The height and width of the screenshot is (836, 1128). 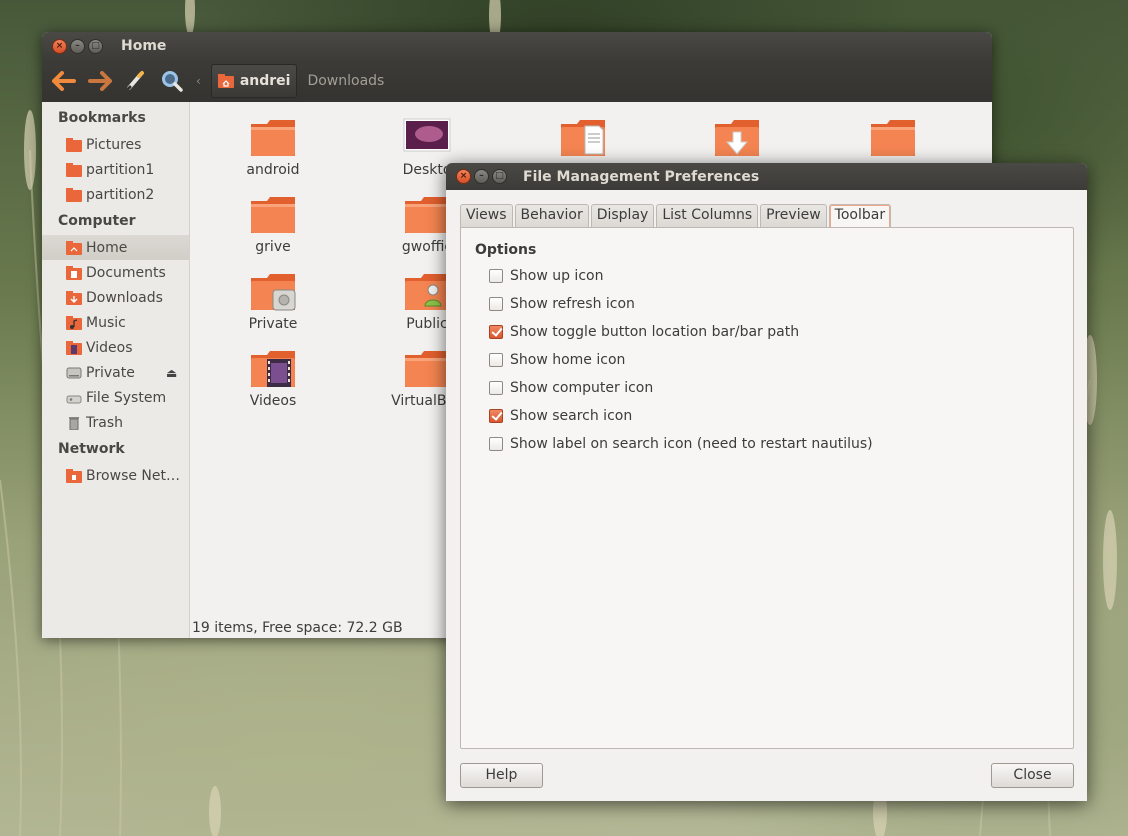 I want to click on close-button: Close, so click(x=1032, y=775).